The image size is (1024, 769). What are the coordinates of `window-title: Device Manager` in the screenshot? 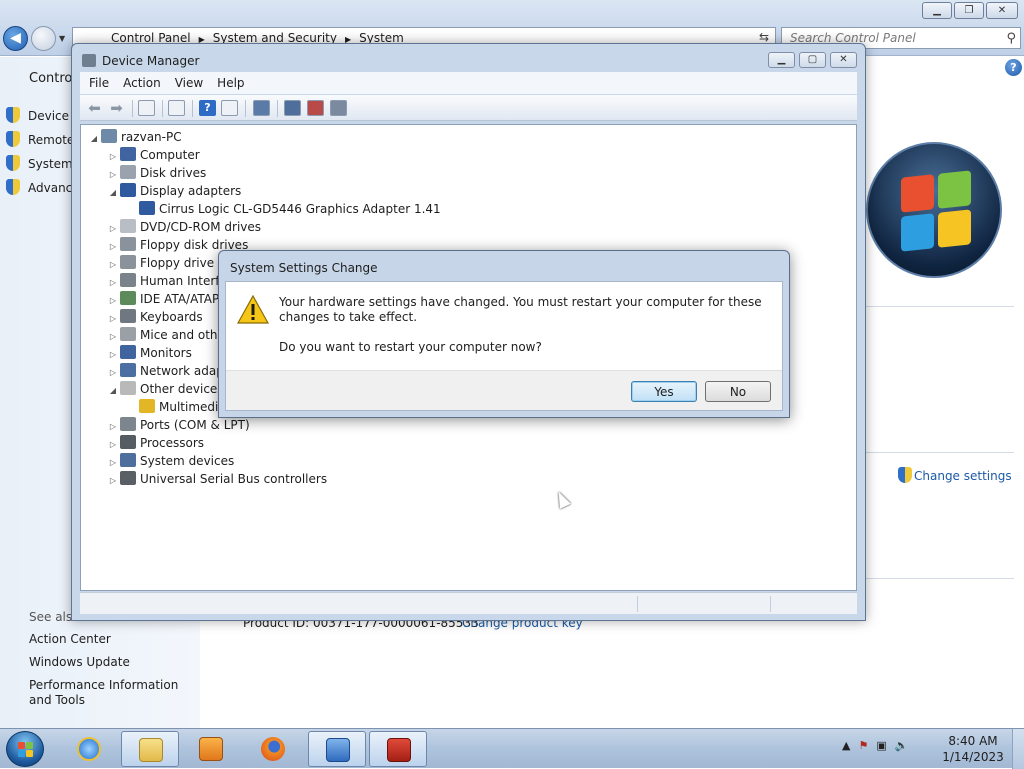 It's located at (151, 61).